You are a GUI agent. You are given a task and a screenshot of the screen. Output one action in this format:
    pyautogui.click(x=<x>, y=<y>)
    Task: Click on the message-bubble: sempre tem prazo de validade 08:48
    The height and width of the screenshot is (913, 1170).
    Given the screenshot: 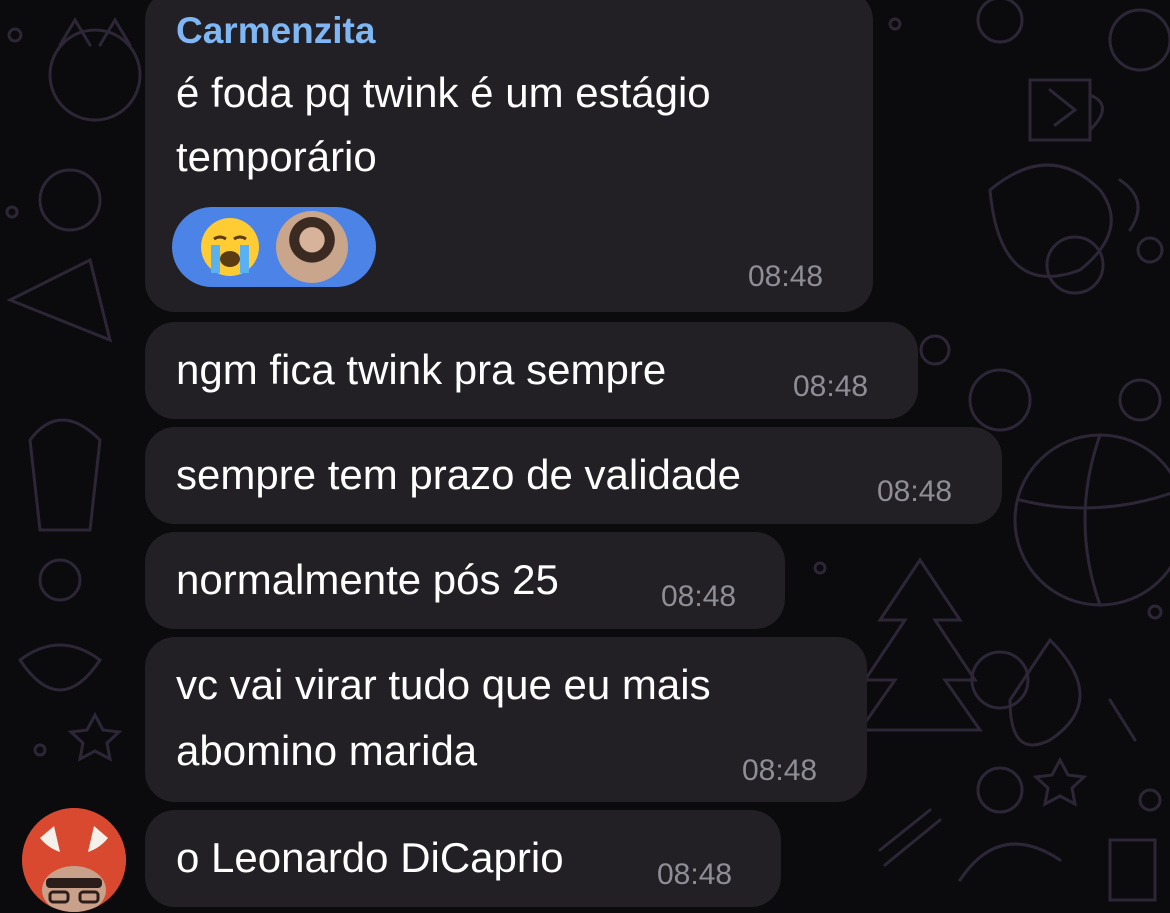 What is the action you would take?
    pyautogui.click(x=573, y=475)
    